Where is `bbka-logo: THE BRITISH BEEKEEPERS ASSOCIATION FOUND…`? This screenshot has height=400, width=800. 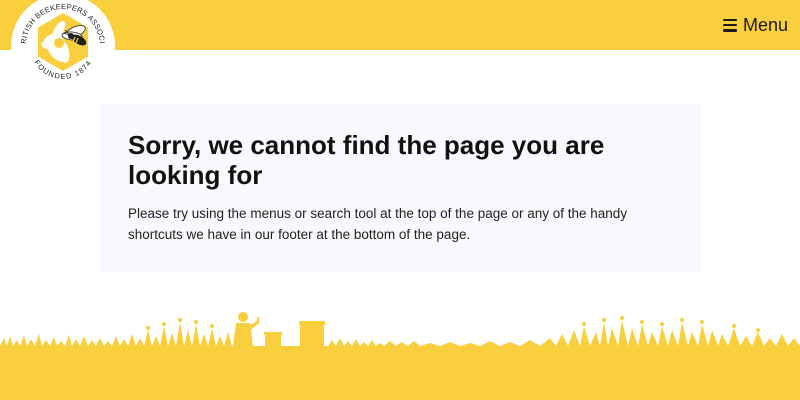
bbka-logo: THE BRITISH BEEKEEPERS ASSOCIATION FOUND… is located at coordinates (63, 50).